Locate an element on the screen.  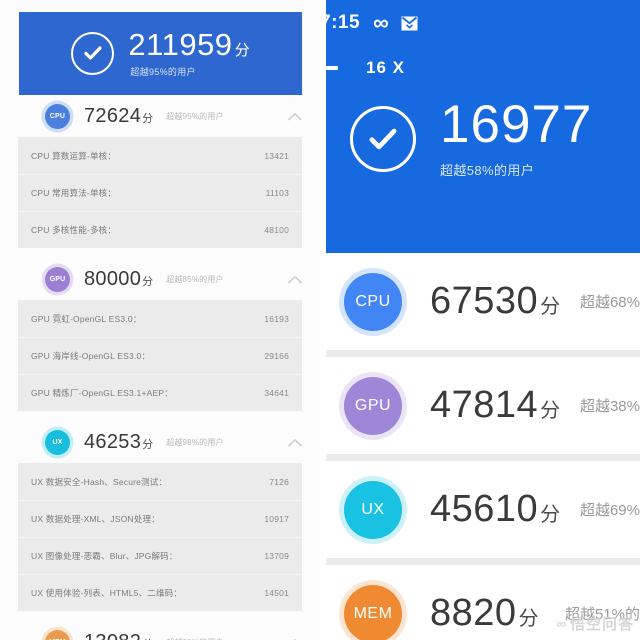
table-row: GPU 霓虹-OpenGL ES3.0： 16193 is located at coordinates (160, 318).